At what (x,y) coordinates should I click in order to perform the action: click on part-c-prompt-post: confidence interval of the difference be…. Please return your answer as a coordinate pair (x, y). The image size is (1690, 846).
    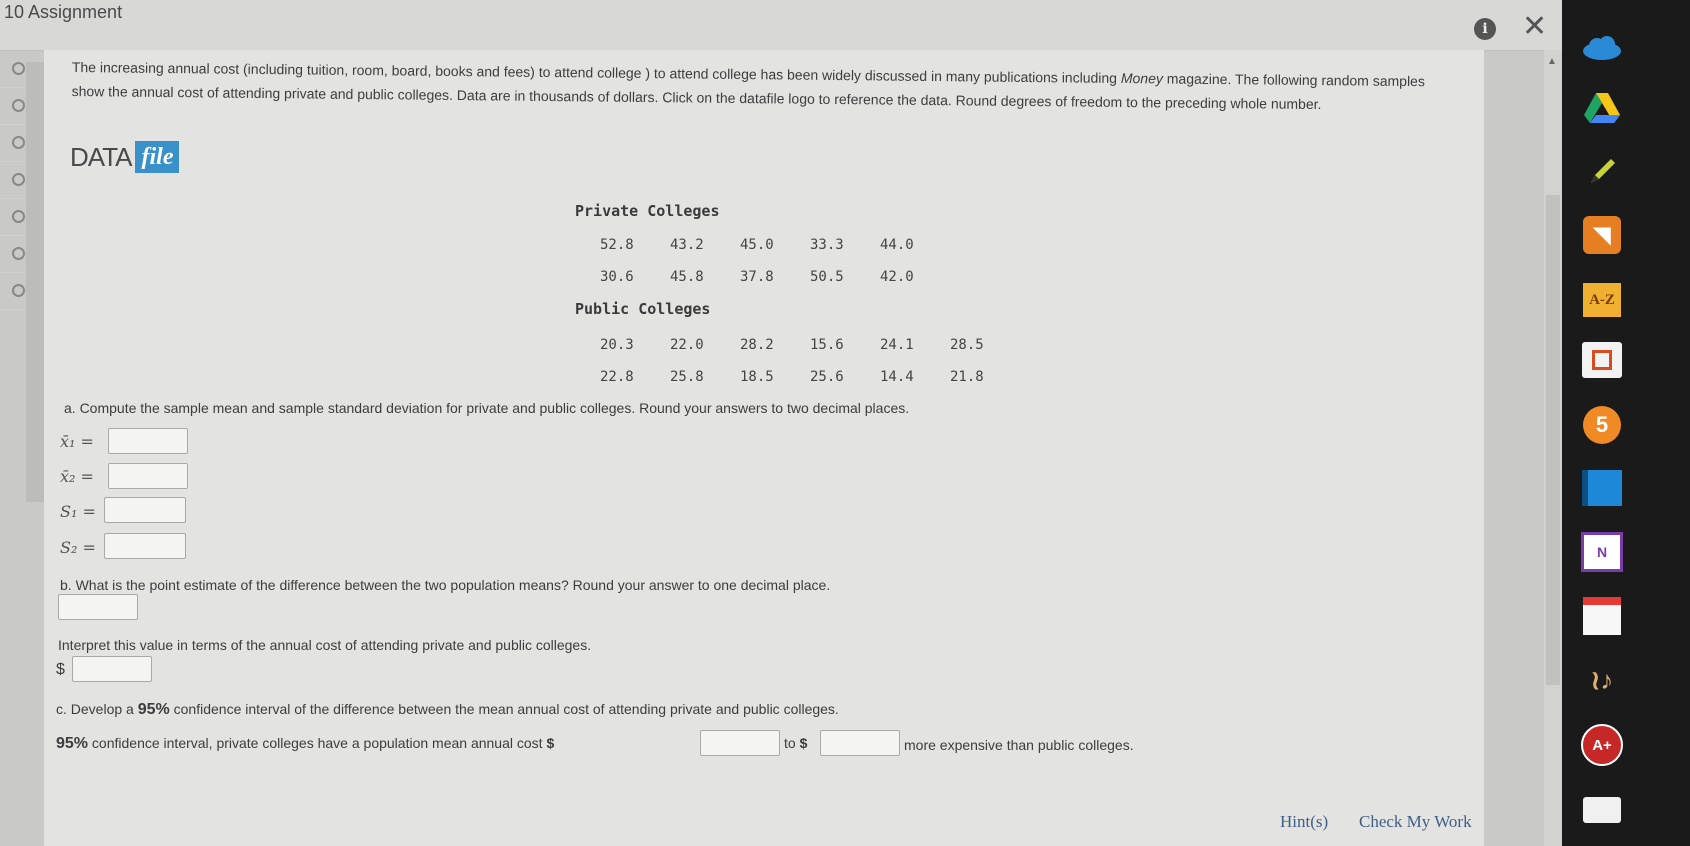
    Looking at the image, I should click on (504, 709).